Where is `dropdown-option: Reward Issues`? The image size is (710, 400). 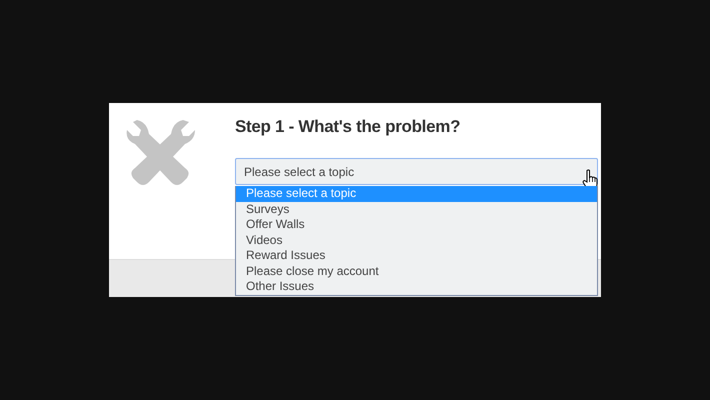 dropdown-option: Reward Issues is located at coordinates (416, 256).